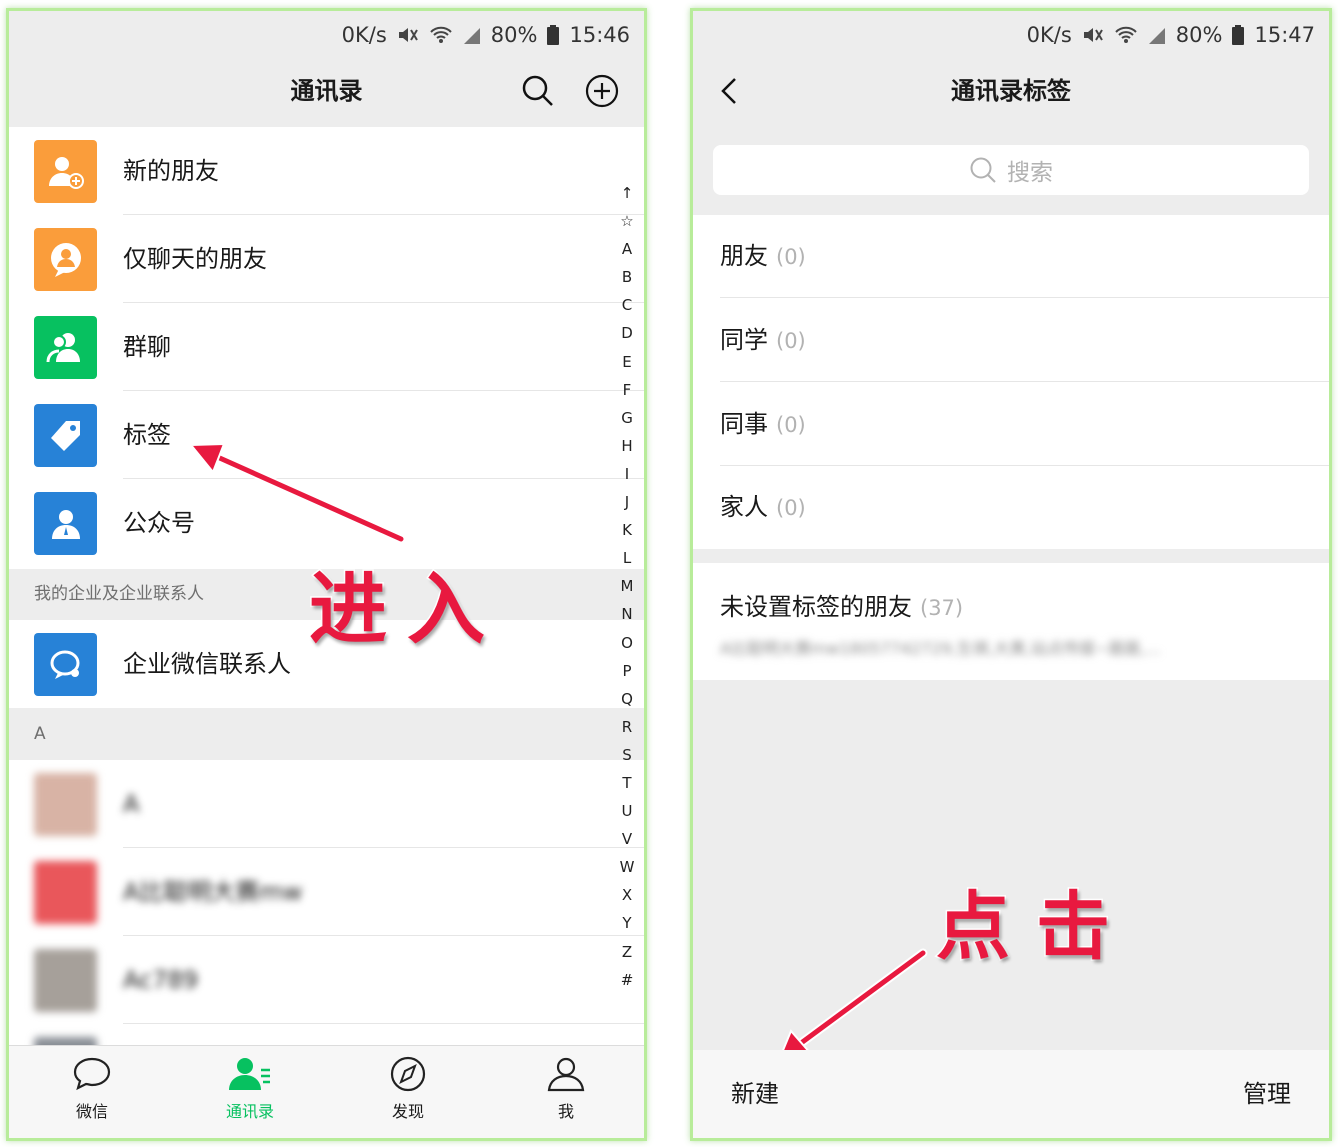 The image size is (1338, 1147). Describe the element at coordinates (171, 171) in the screenshot. I see `row-label: 新的朋友` at that location.